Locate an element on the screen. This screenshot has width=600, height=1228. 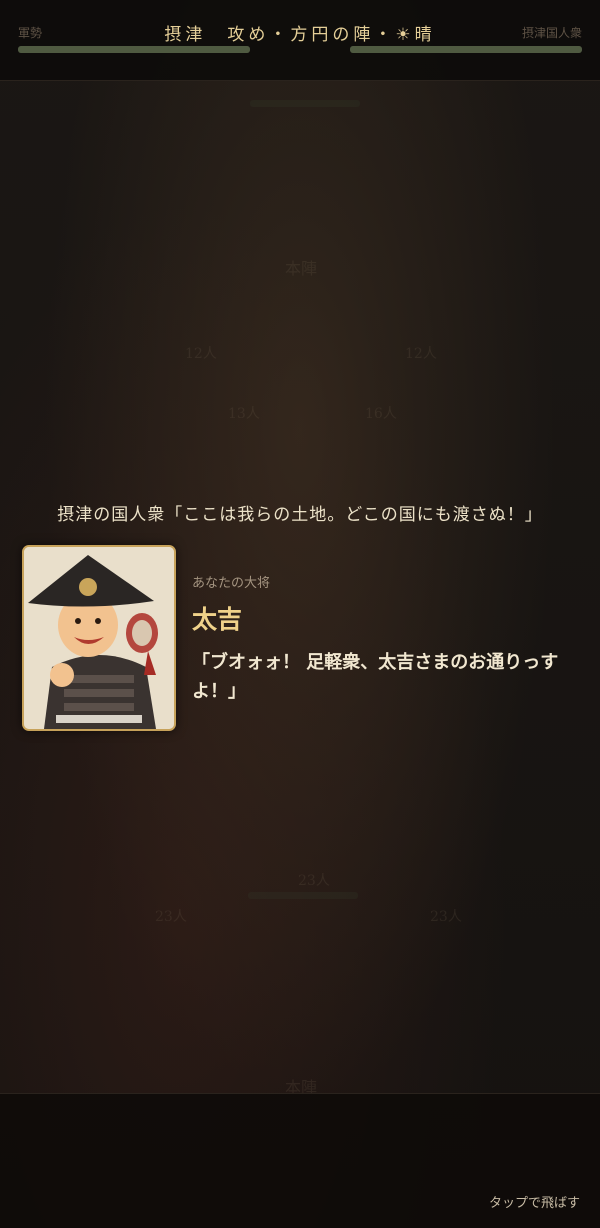
commander-portrait is located at coordinates (99, 638).